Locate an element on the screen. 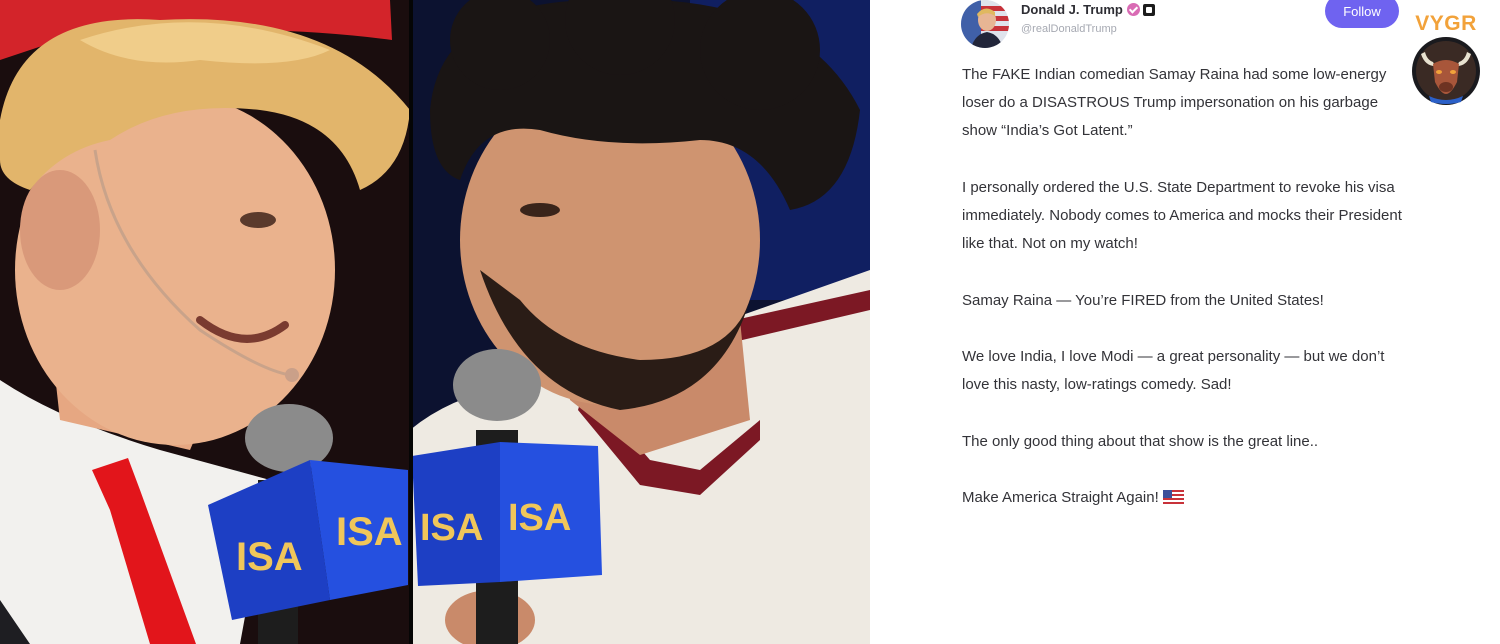  user-handle: @realDonaldTrump is located at coordinates (1069, 29).